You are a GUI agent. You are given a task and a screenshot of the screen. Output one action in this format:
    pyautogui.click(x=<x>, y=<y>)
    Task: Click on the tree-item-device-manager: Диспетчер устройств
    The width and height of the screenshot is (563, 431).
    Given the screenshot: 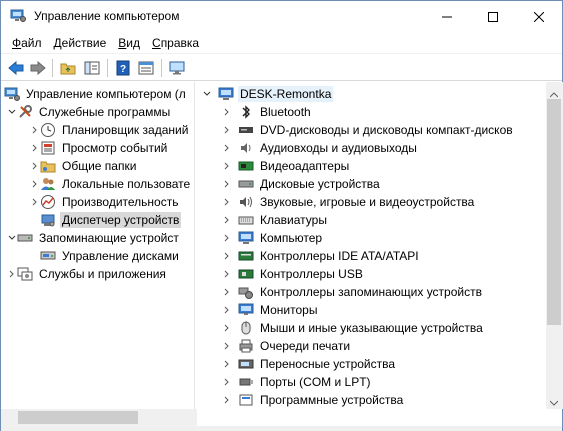 What is the action you would take?
    pyautogui.click(x=111, y=220)
    